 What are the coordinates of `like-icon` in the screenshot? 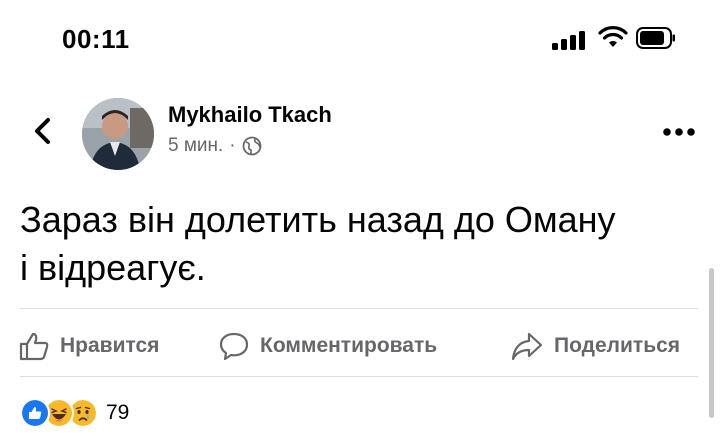 It's located at (35, 413).